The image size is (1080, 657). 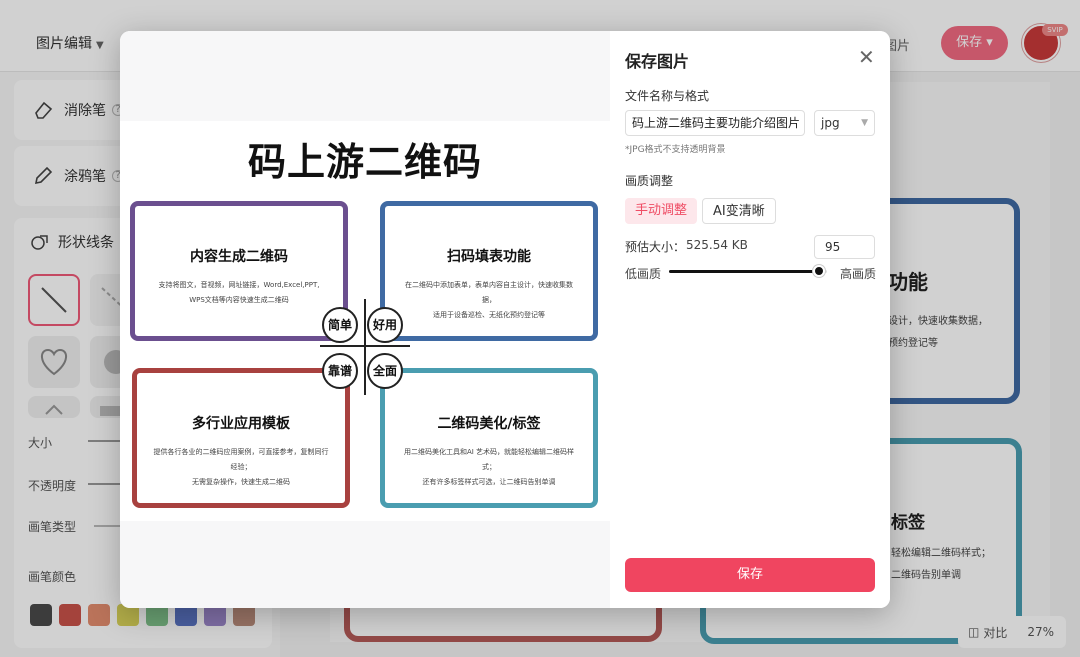 What do you see at coordinates (340, 371) in the screenshot?
I see `poster-bubble: 靠谱` at bounding box center [340, 371].